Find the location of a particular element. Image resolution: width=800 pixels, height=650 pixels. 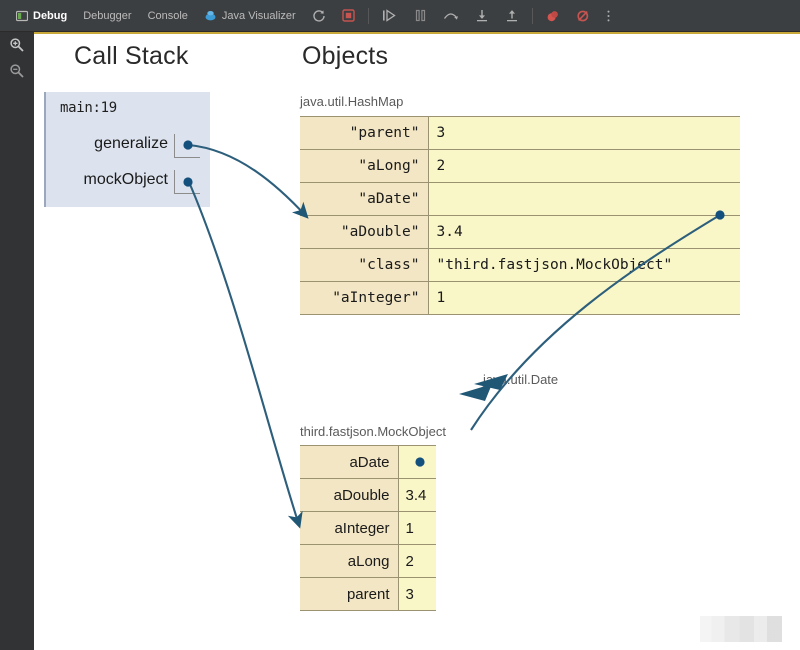

frame-title: main:19 is located at coordinates (88, 108).